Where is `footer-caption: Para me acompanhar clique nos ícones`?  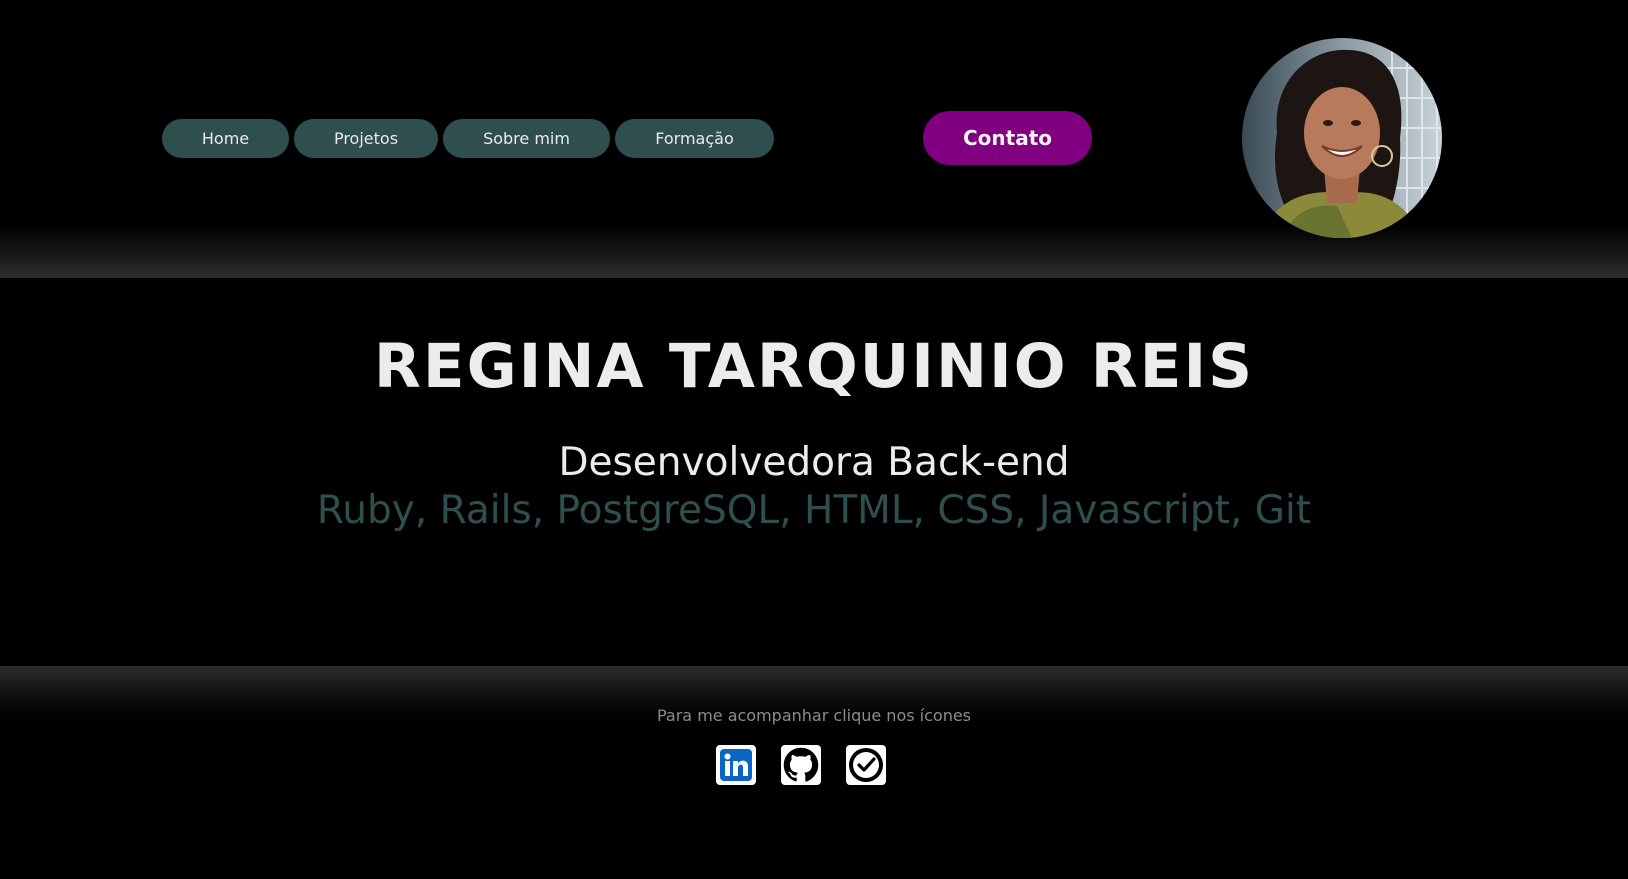 footer-caption: Para me acompanhar clique nos ícones is located at coordinates (814, 715).